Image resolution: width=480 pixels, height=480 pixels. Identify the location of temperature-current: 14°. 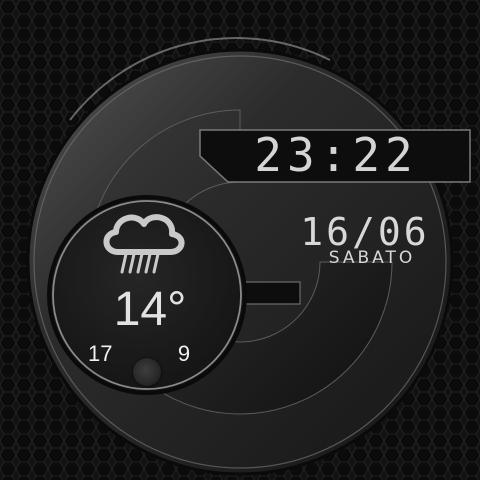
(150, 309).